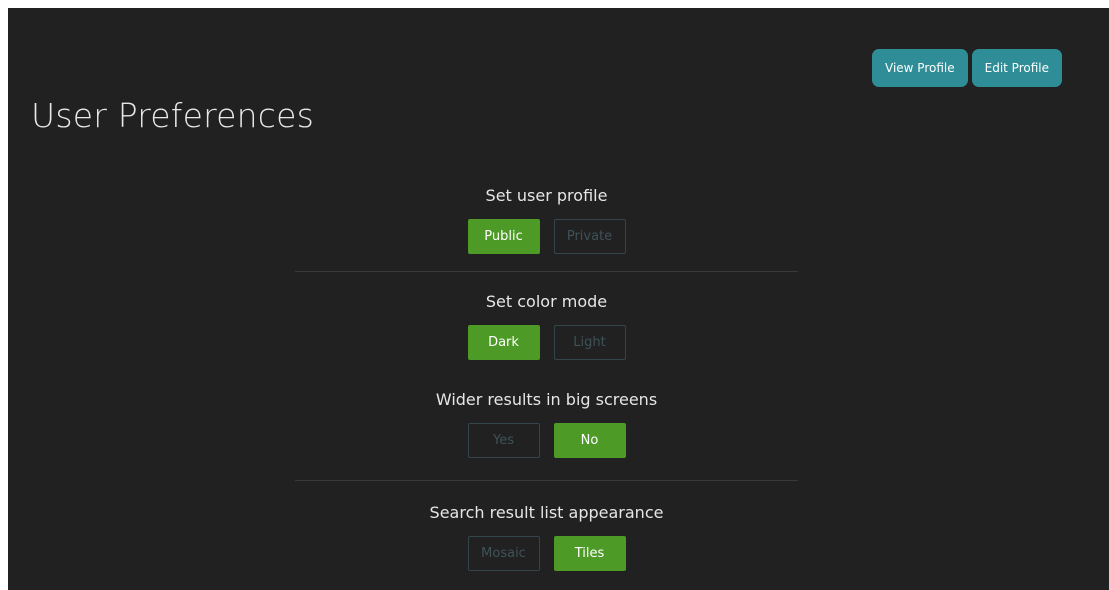 This screenshot has height=590, width=1109. I want to click on color-mode-label: Set color mode, so click(546, 301).